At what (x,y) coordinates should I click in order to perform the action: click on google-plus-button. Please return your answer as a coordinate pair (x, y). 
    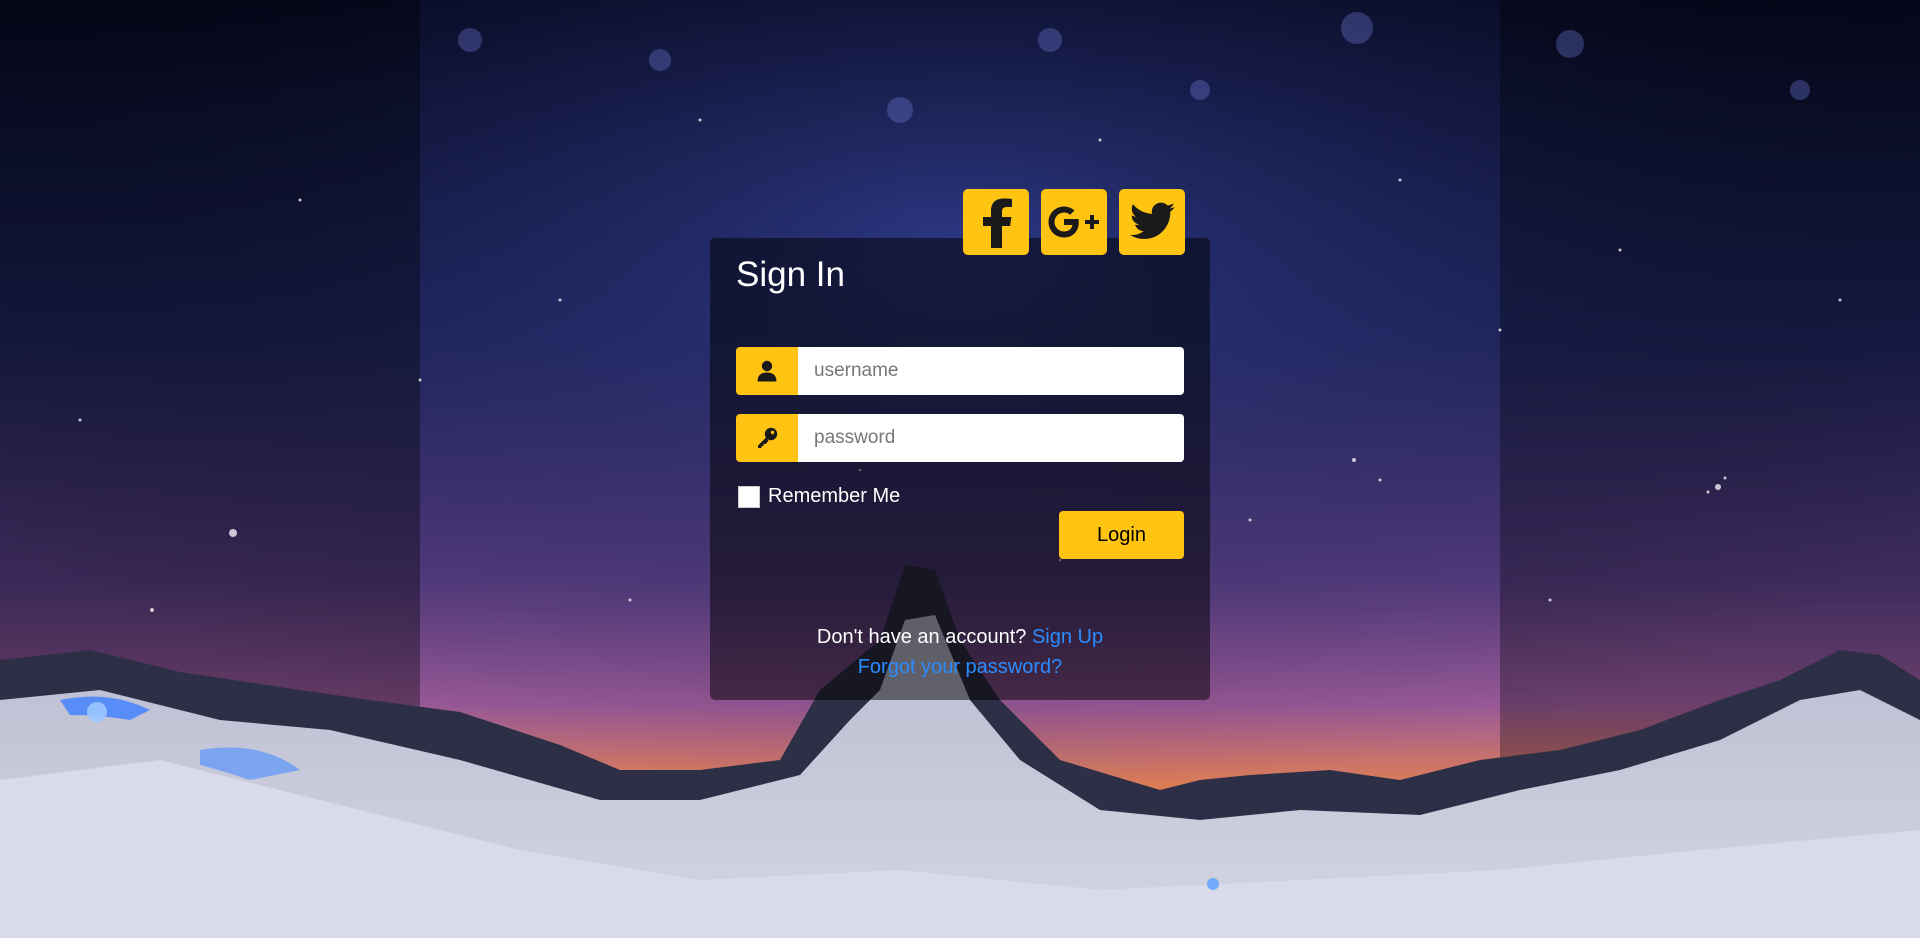
    Looking at the image, I should click on (1074, 222).